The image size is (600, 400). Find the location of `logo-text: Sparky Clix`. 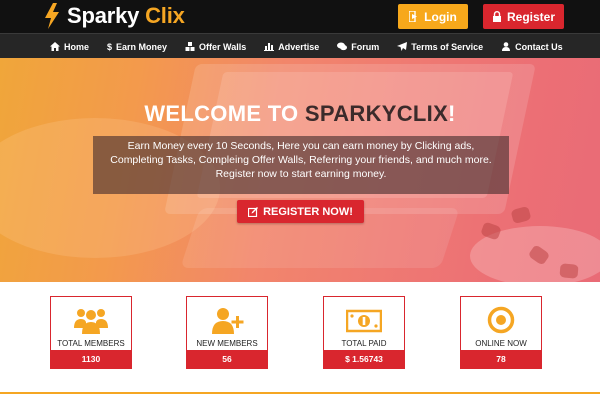

logo-text: Sparky Clix is located at coordinates (126, 16).